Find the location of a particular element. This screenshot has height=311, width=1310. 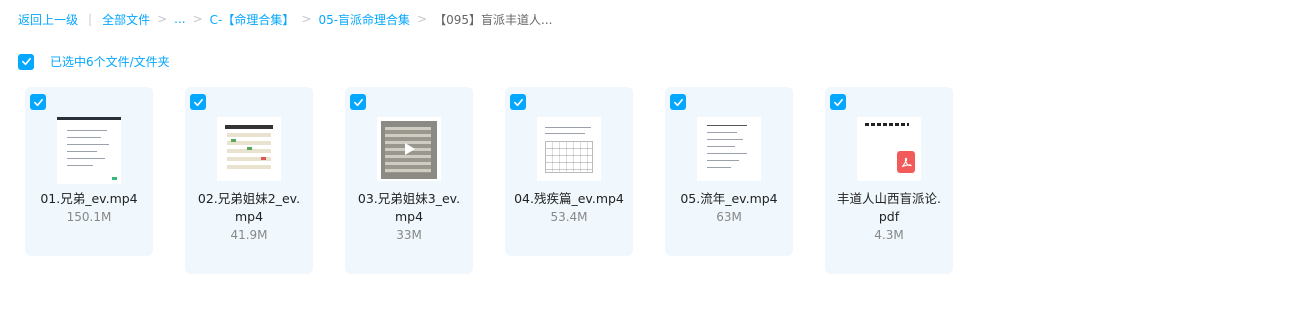

file-card: 04.残疾篇_ev.mp4 53.4M is located at coordinates (569, 171).